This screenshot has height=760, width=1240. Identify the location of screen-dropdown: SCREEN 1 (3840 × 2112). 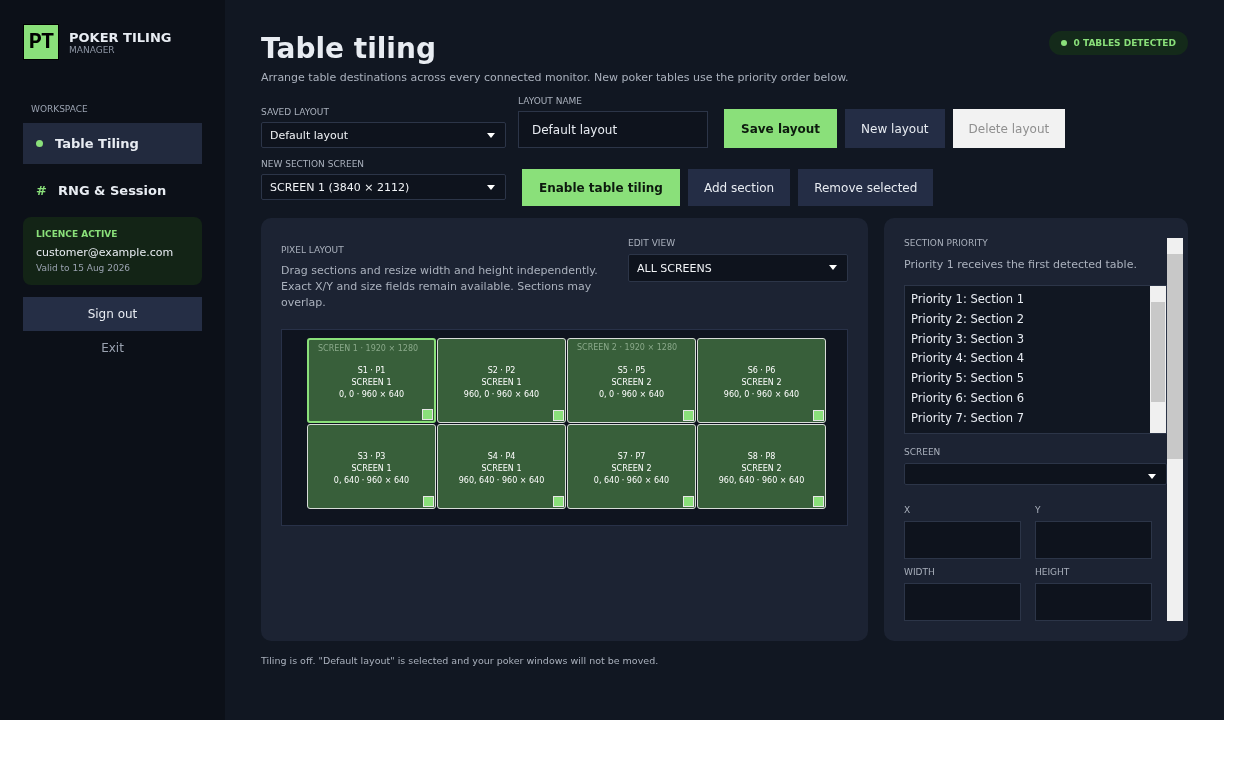
(383, 187).